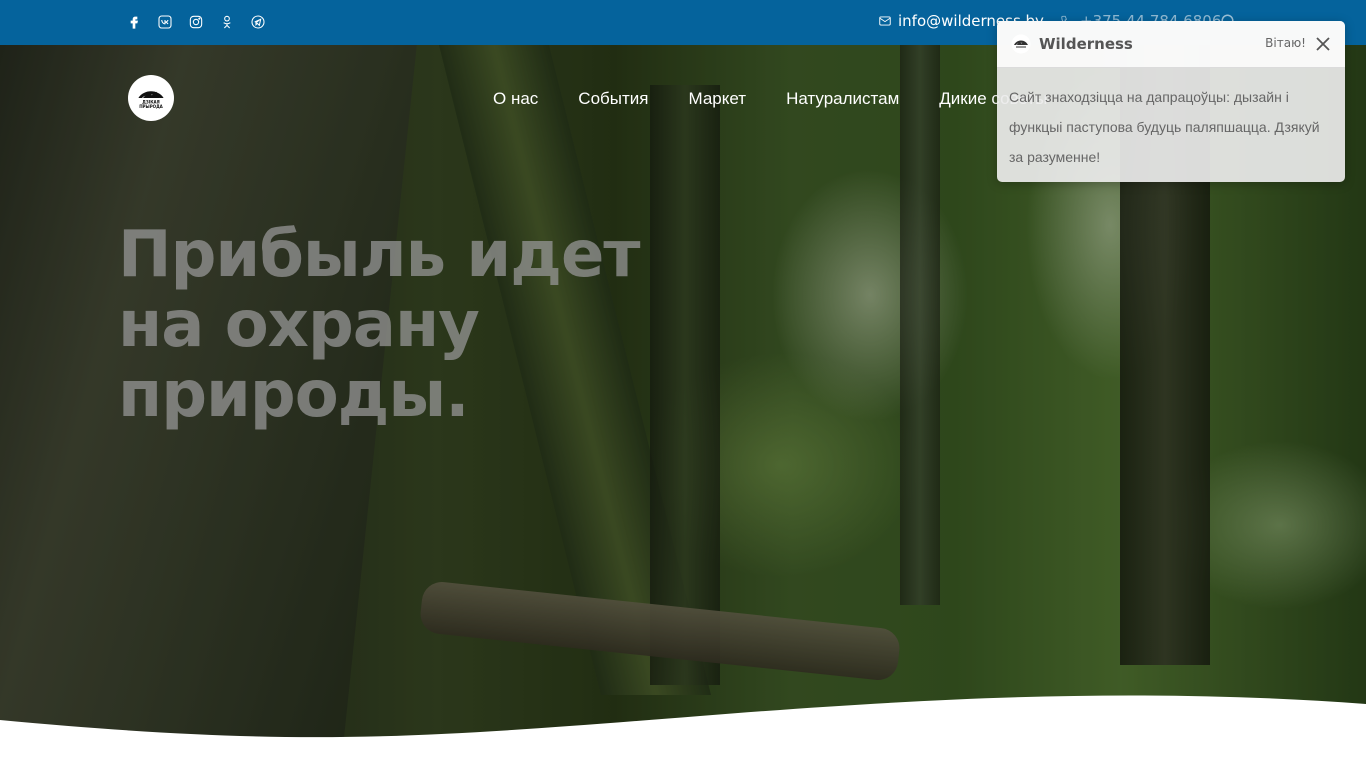  Describe the element at coordinates (226, 22) in the screenshot. I see `odnoklassniki-icon` at that location.